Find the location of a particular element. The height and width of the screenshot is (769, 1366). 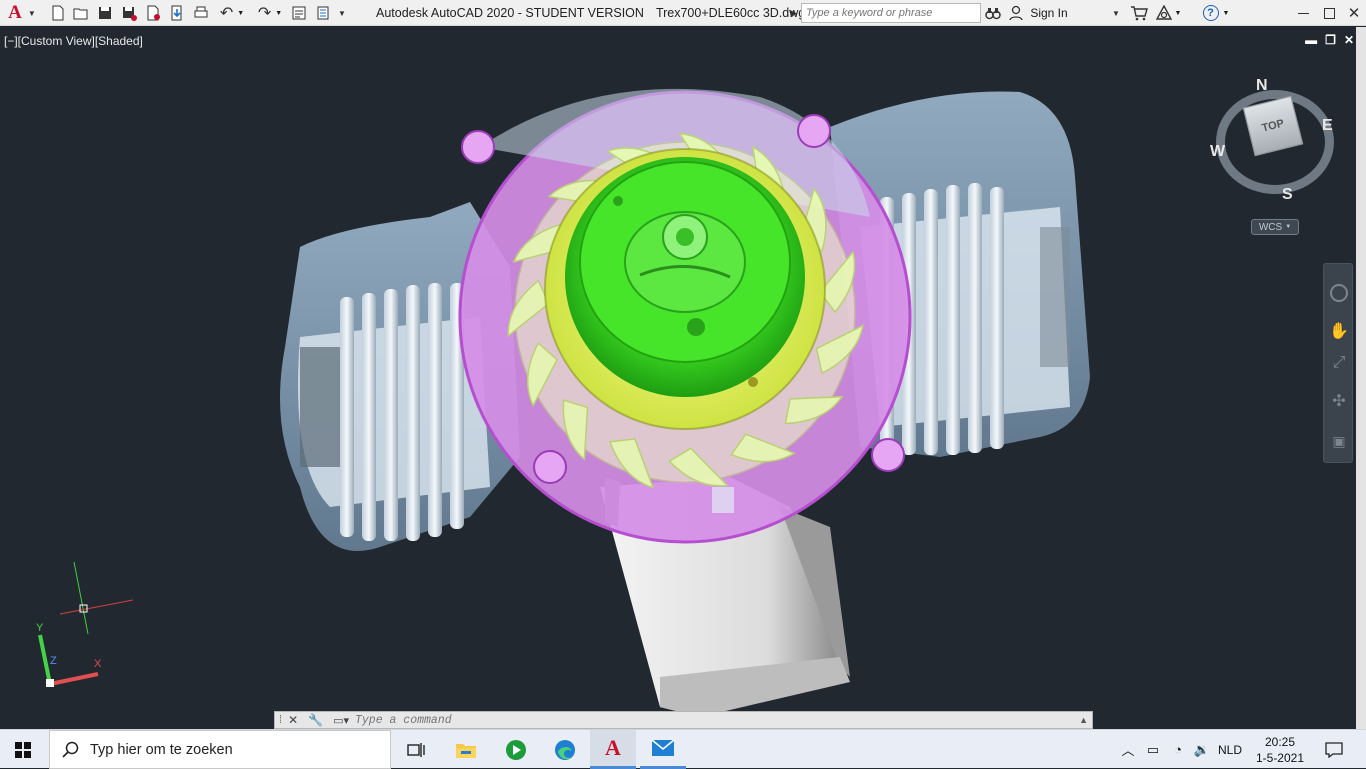

autocad-logo-icon: A is located at coordinates (15, 12).